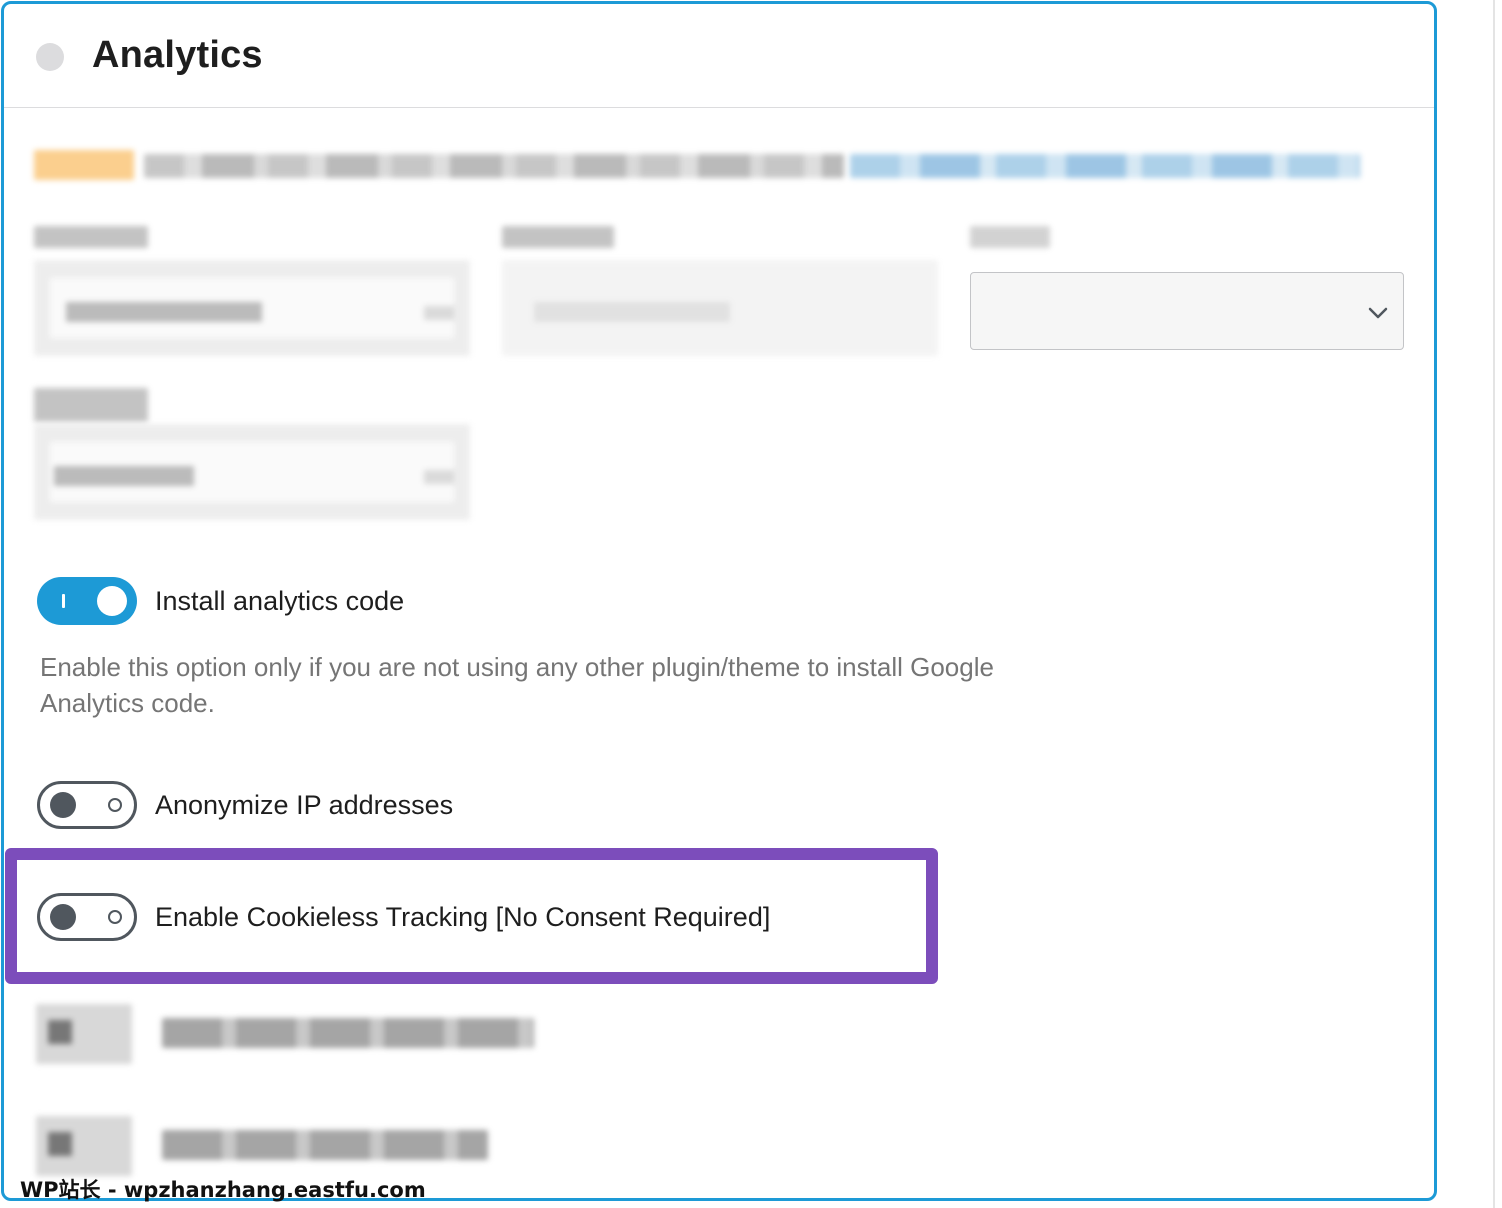 Image resolution: width=1502 pixels, height=1208 pixels. What do you see at coordinates (304, 805) in the screenshot?
I see `anonymize-ip-label: Anonymize IP addresses` at bounding box center [304, 805].